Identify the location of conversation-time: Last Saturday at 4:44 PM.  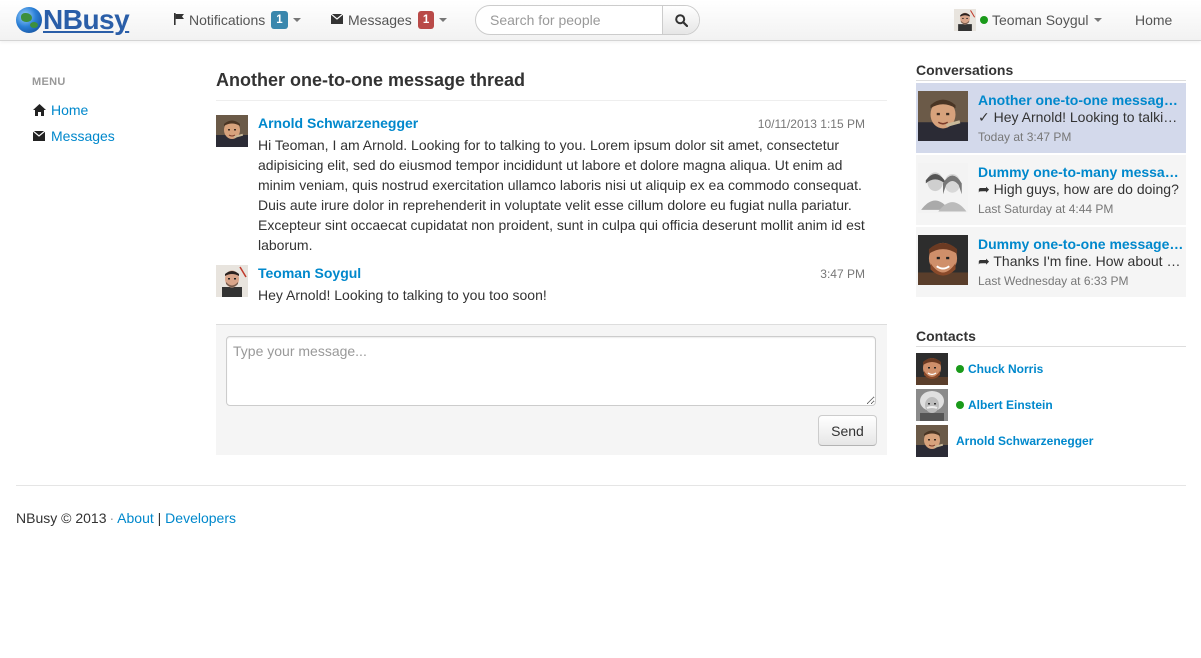
(1046, 209).